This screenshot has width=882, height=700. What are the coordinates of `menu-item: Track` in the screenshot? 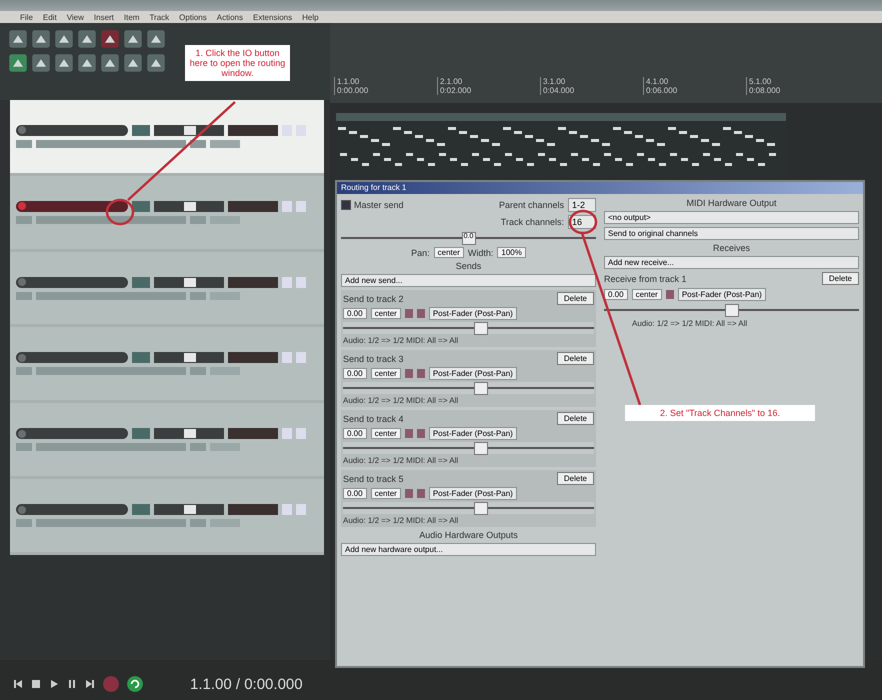 It's located at (159, 17).